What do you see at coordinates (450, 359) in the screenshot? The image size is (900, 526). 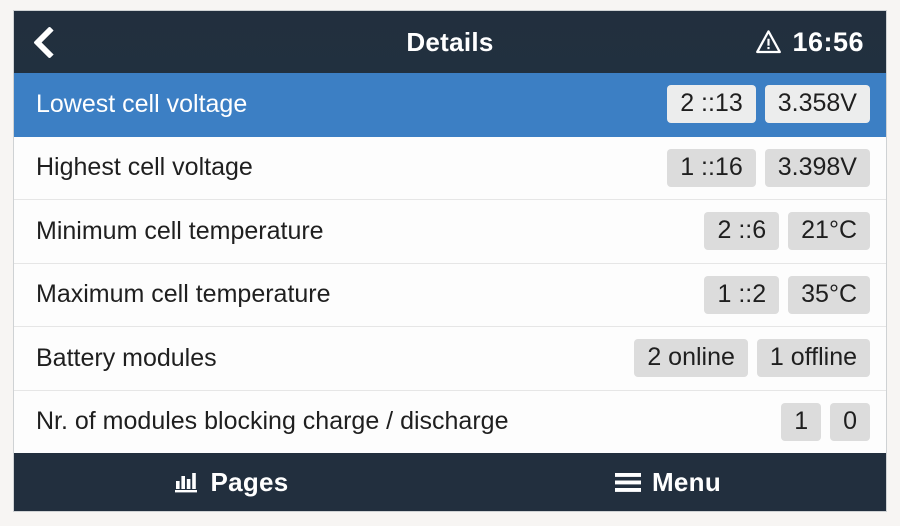 I see `table-row: Battery modules 2 online 1 offline` at bounding box center [450, 359].